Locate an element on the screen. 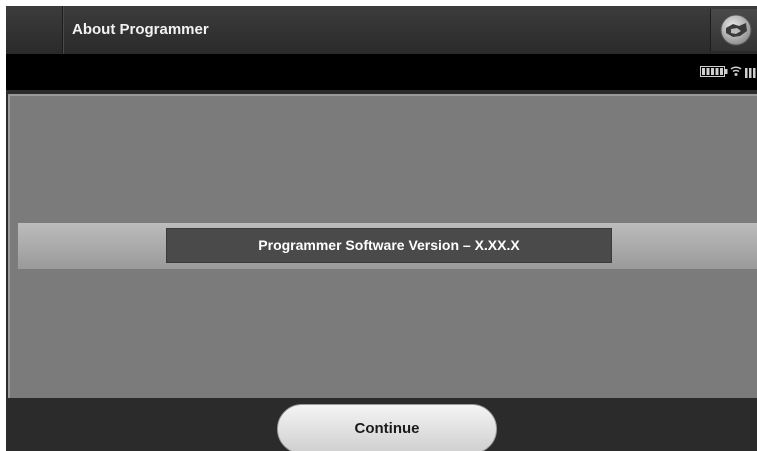  logo-button is located at coordinates (733, 30).